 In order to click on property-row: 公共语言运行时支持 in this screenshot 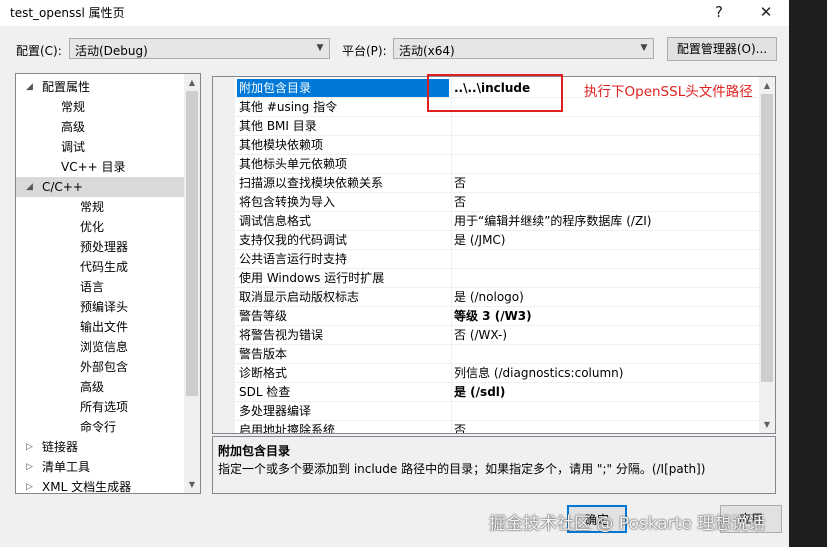, I will do `click(497, 259)`.